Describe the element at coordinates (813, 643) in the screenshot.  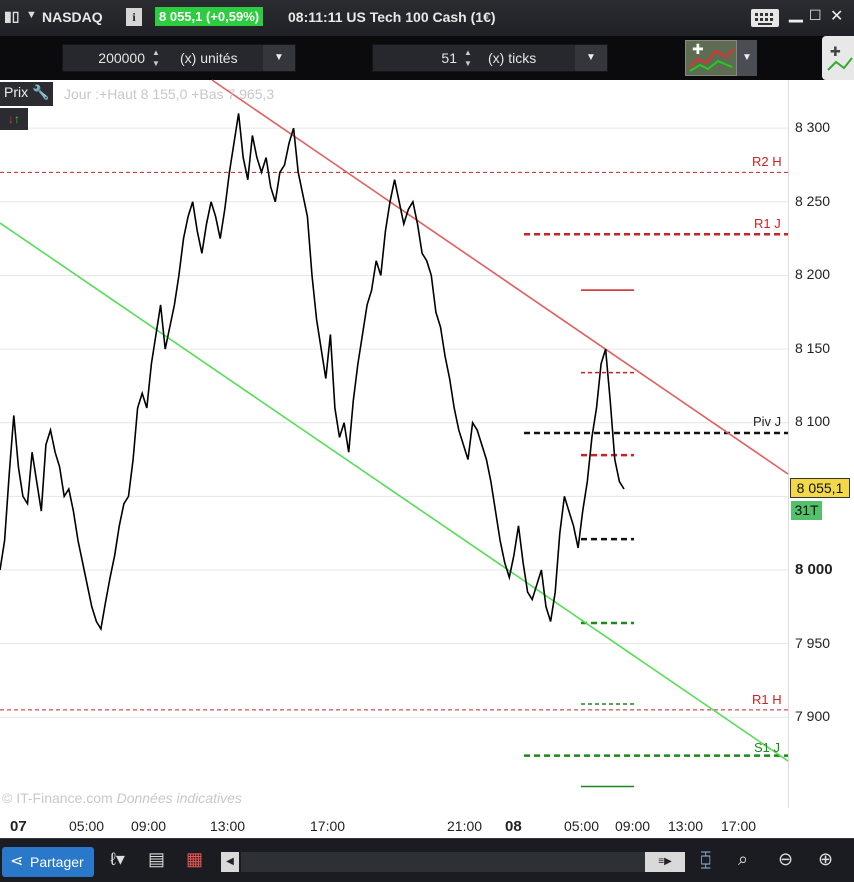
I see `y-tick-label: 7 950` at that location.